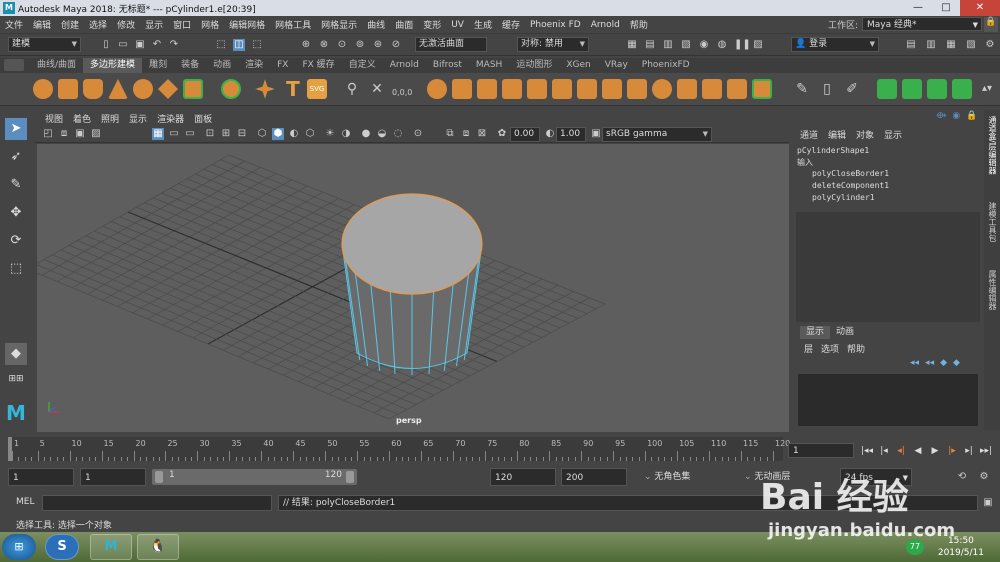 The height and width of the screenshot is (562, 1000). I want to click on merge-icon, so click(737, 89).